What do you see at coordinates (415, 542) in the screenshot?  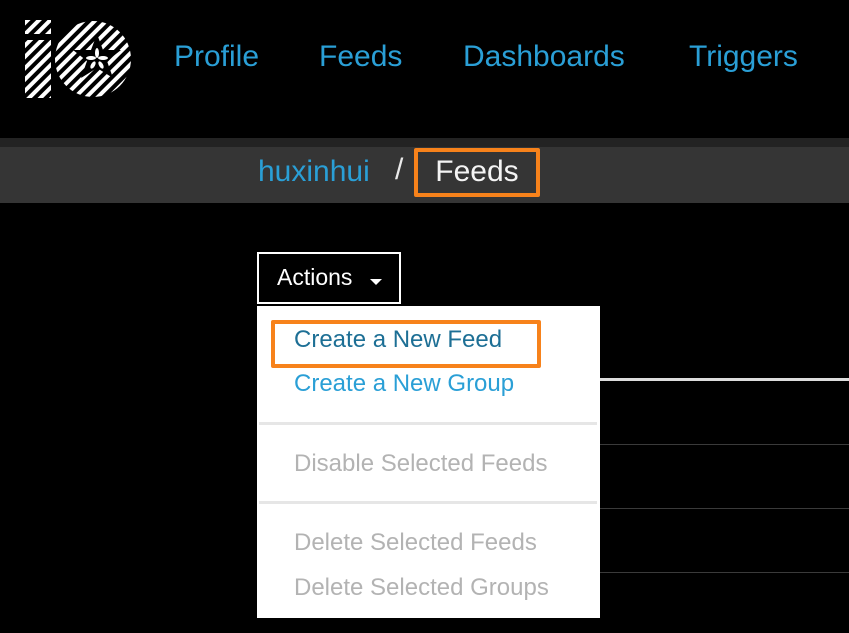 I see `menu-item-delete-feeds: Delete Selected Feeds` at bounding box center [415, 542].